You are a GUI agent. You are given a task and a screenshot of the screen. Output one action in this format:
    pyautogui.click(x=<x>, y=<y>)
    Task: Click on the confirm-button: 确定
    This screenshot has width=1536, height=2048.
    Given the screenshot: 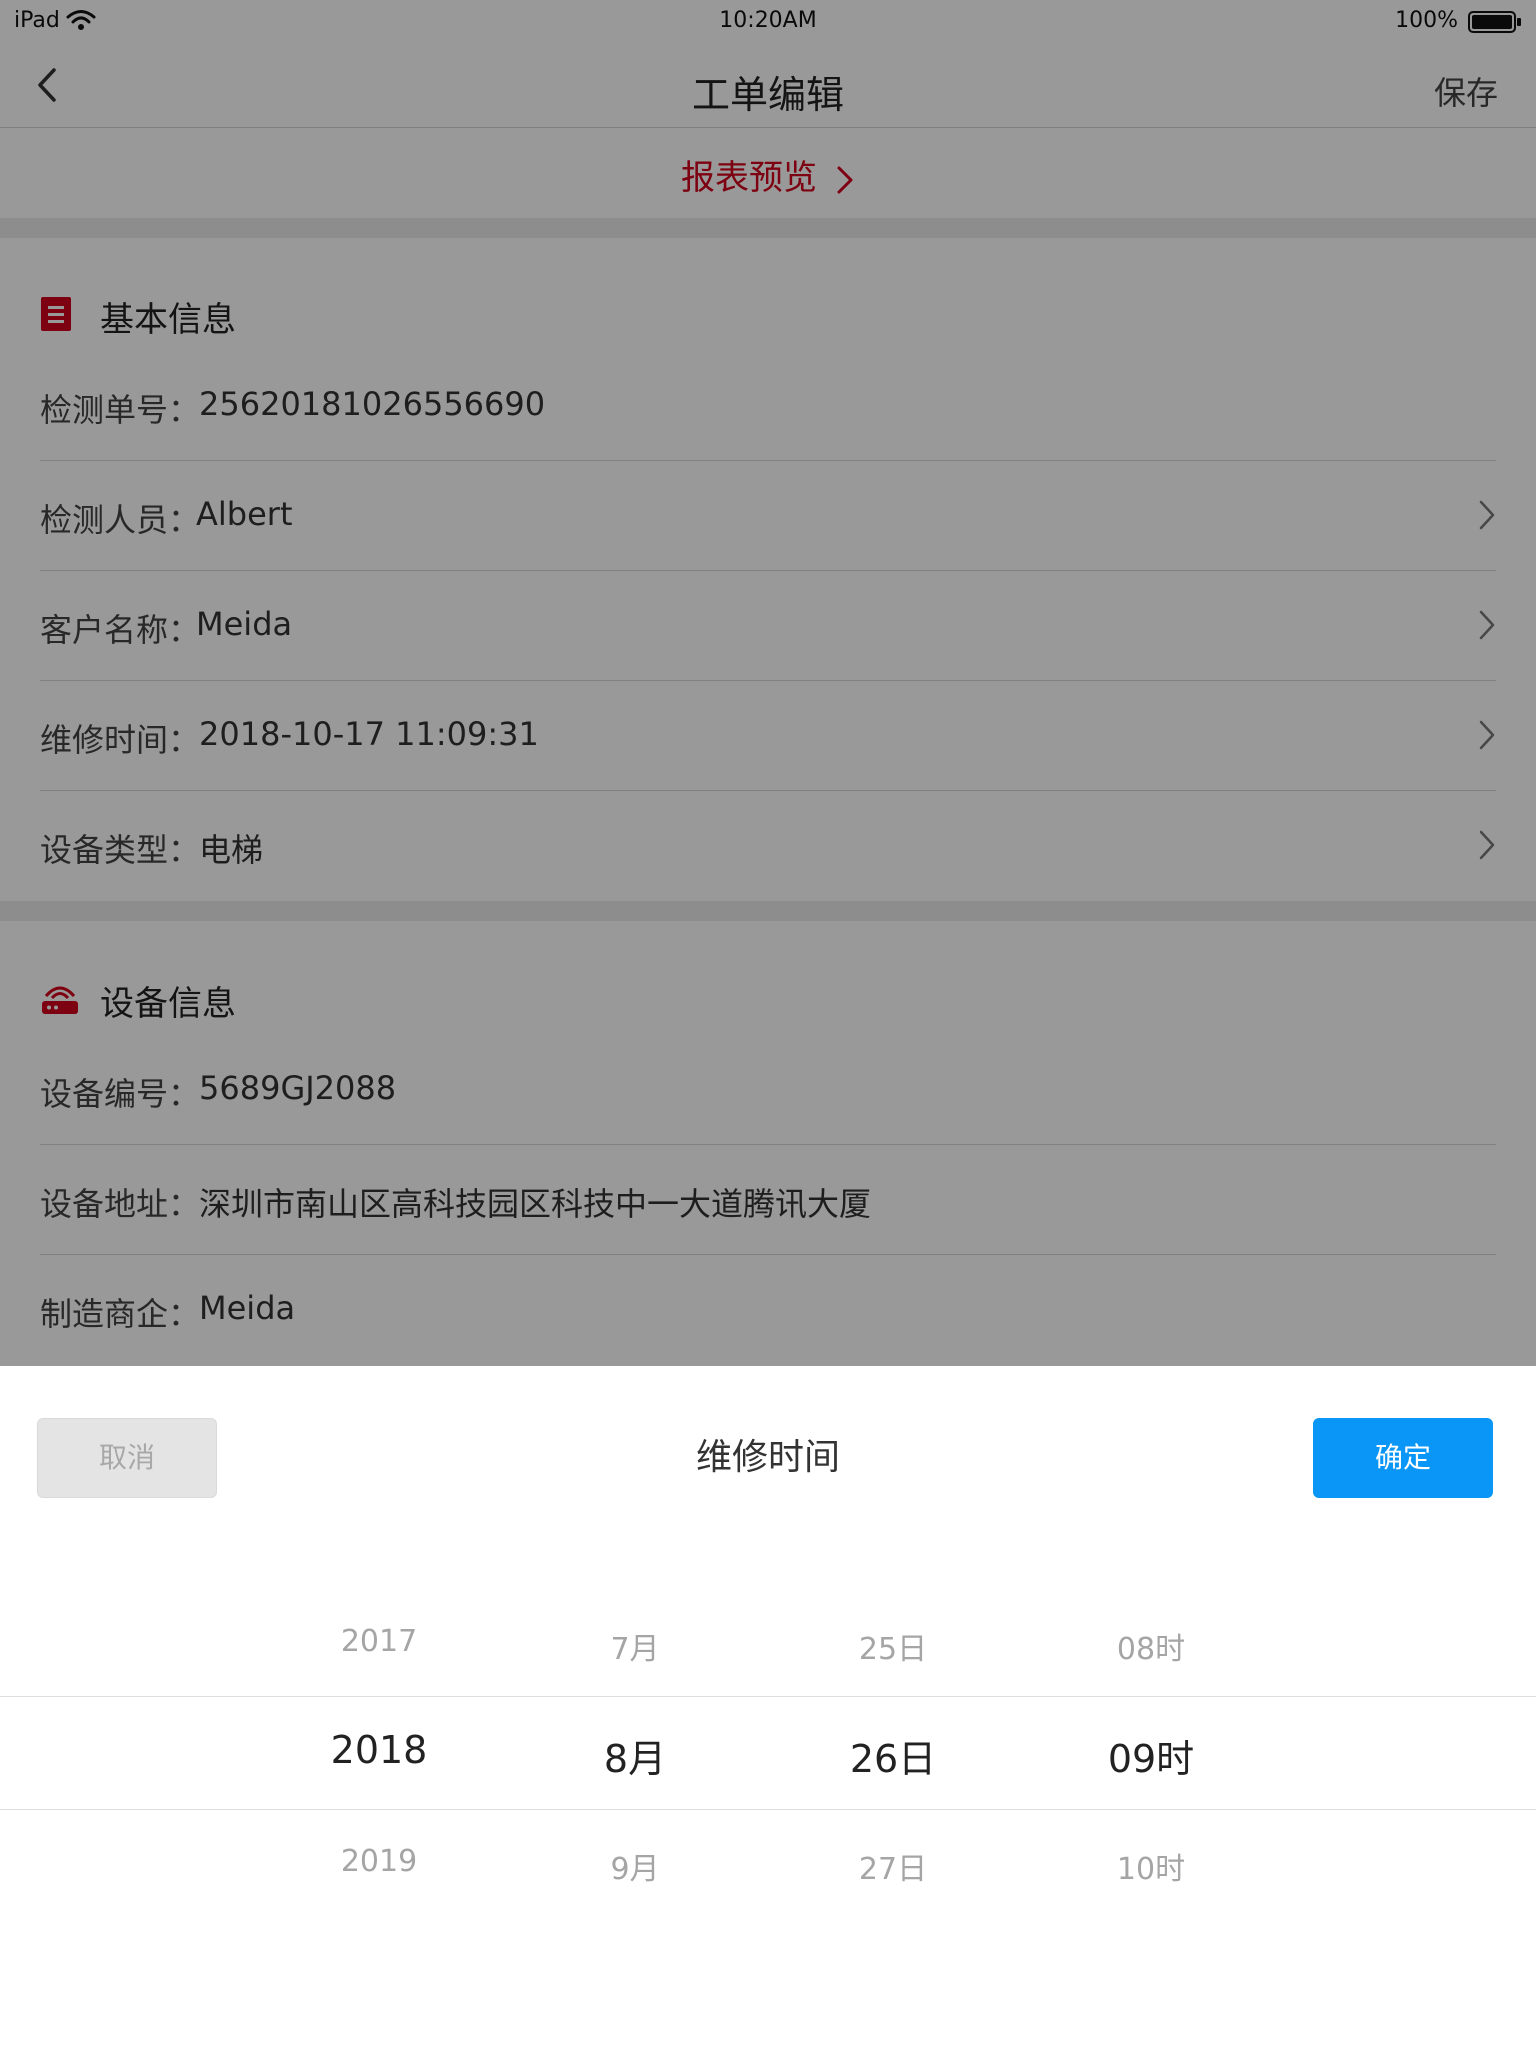 What is the action you would take?
    pyautogui.click(x=1403, y=1458)
    